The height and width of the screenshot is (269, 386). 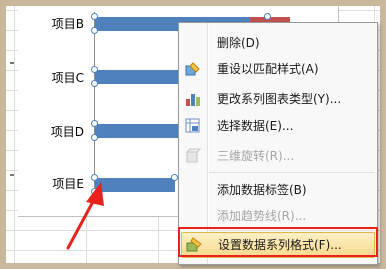 I want to click on menu-item-delete: 删除(D), so click(x=278, y=43).